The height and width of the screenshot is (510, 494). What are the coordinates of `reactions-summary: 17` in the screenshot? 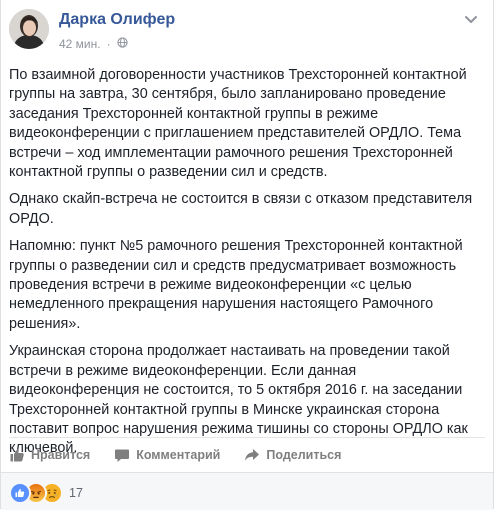 It's located at (46, 493).